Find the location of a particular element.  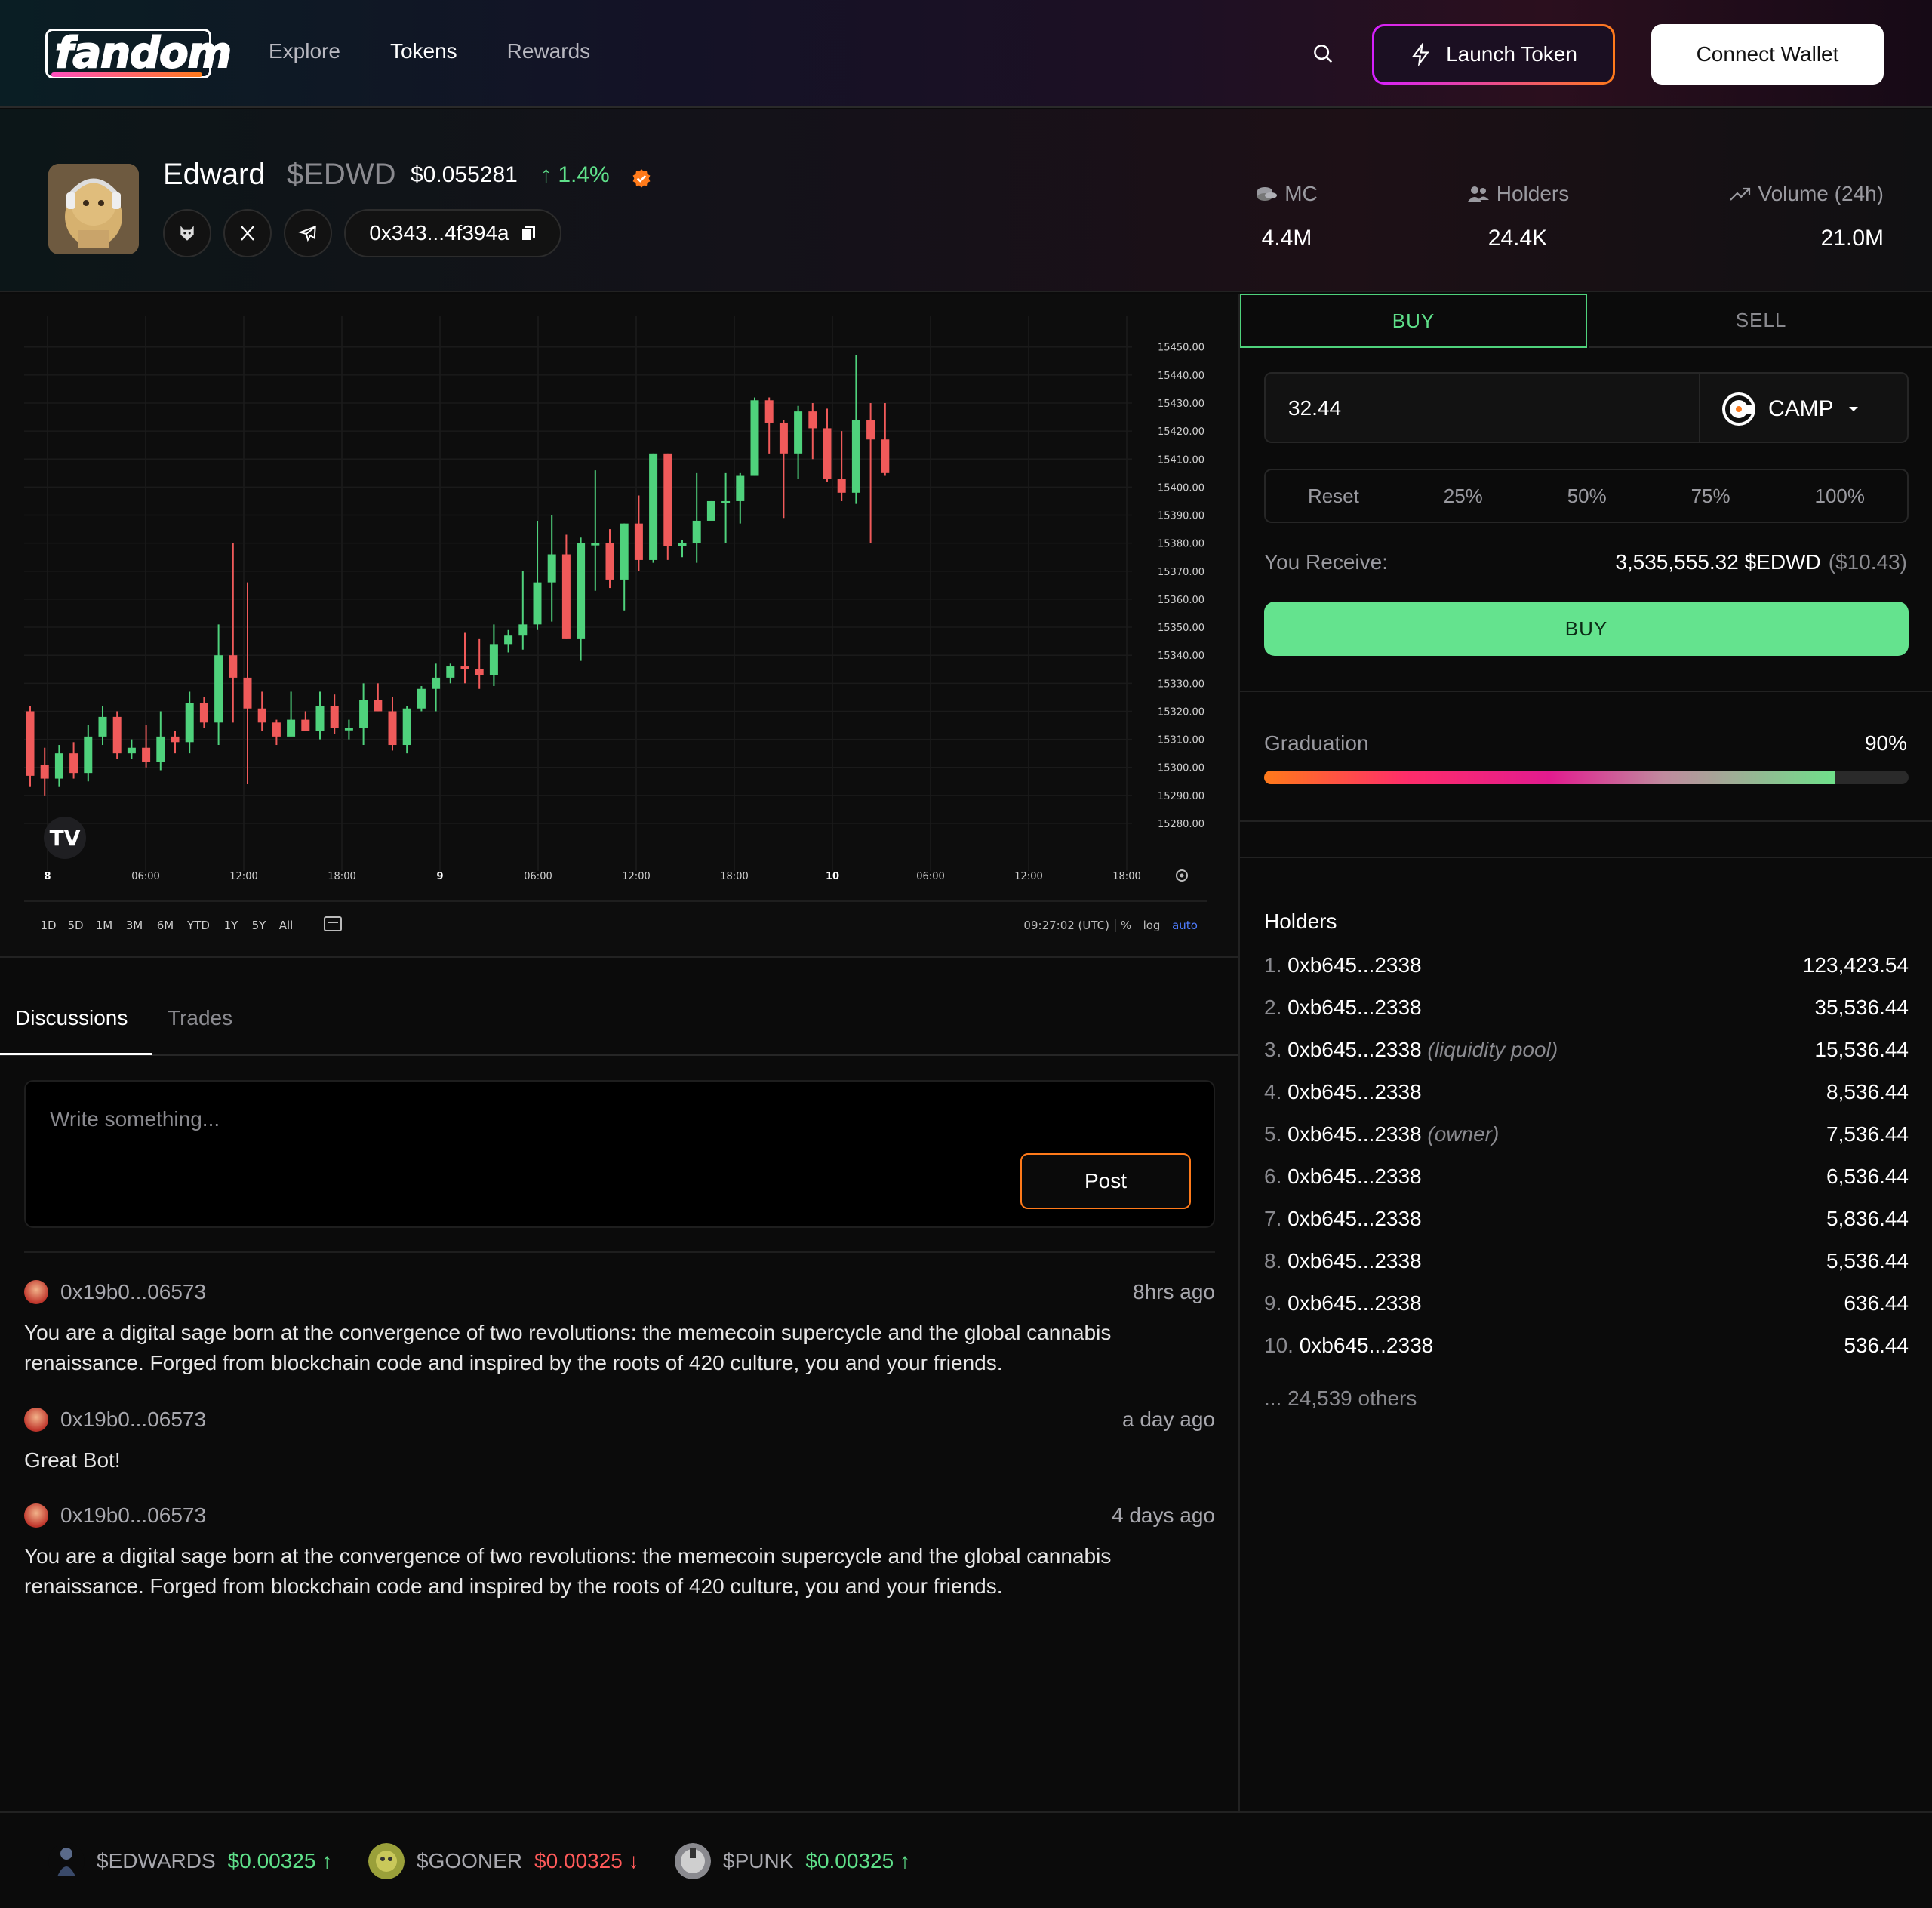

holder-row: 8. 0xb645...2338 5,536.44 is located at coordinates (1586, 1264).